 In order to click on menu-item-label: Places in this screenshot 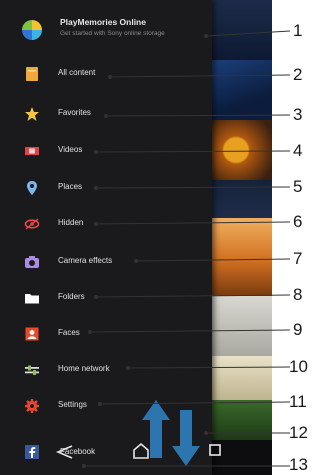, I will do `click(70, 186)`.